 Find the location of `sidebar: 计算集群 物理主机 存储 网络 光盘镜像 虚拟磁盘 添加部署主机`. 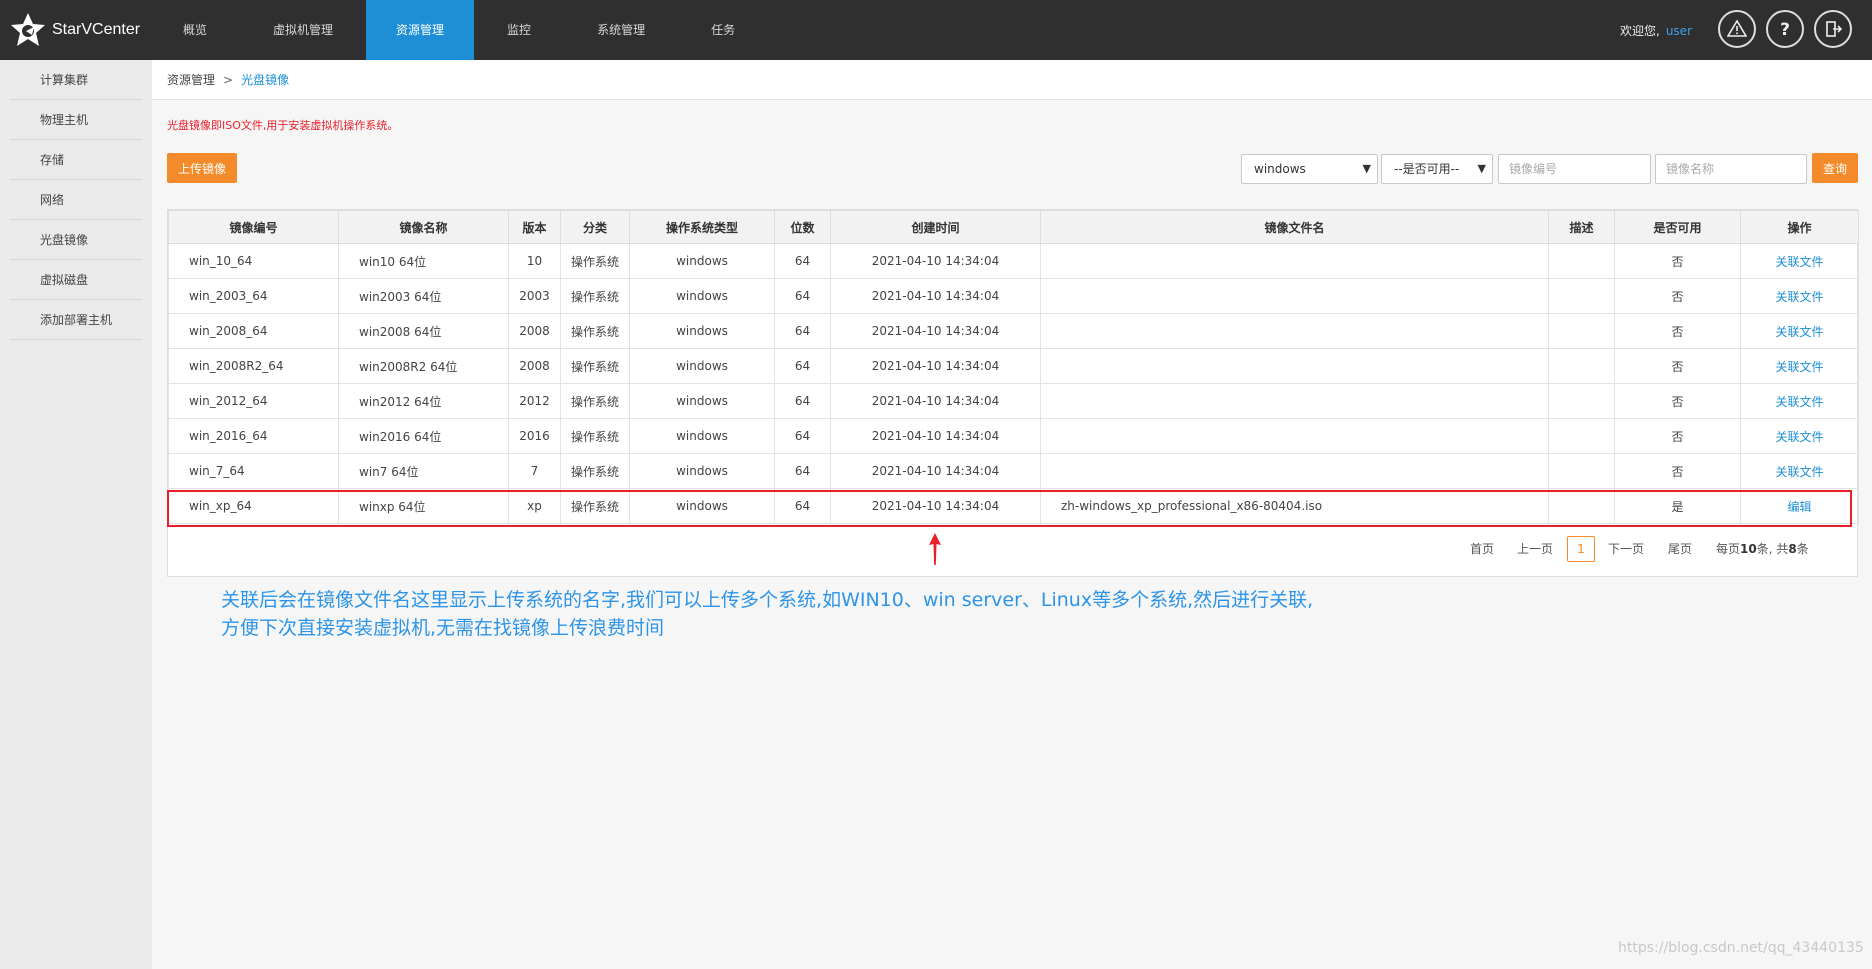

sidebar: 计算集群 物理主机 存储 网络 光盘镜像 虚拟磁盘 添加部署主机 is located at coordinates (76, 514).